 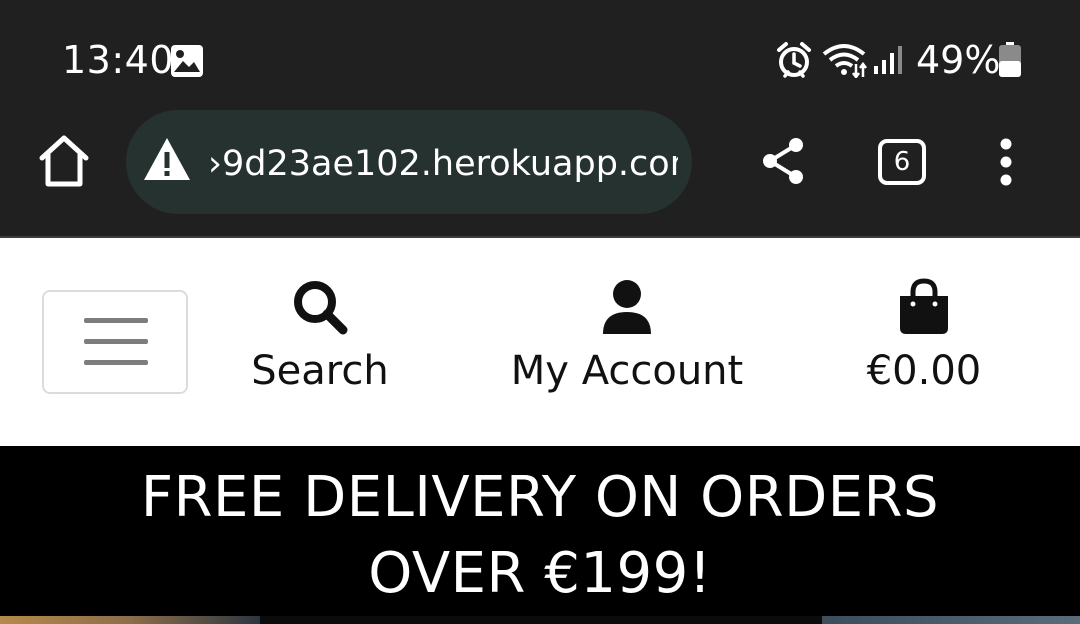 I want to click on bag-total: €0.00, so click(x=924, y=371).